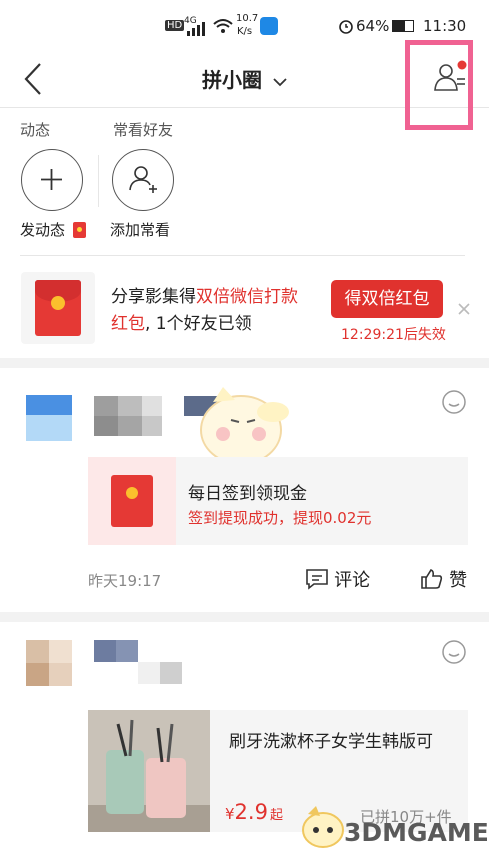 The image size is (489, 855). Describe the element at coordinates (98, 181) in the screenshot. I see `section-divider` at that location.